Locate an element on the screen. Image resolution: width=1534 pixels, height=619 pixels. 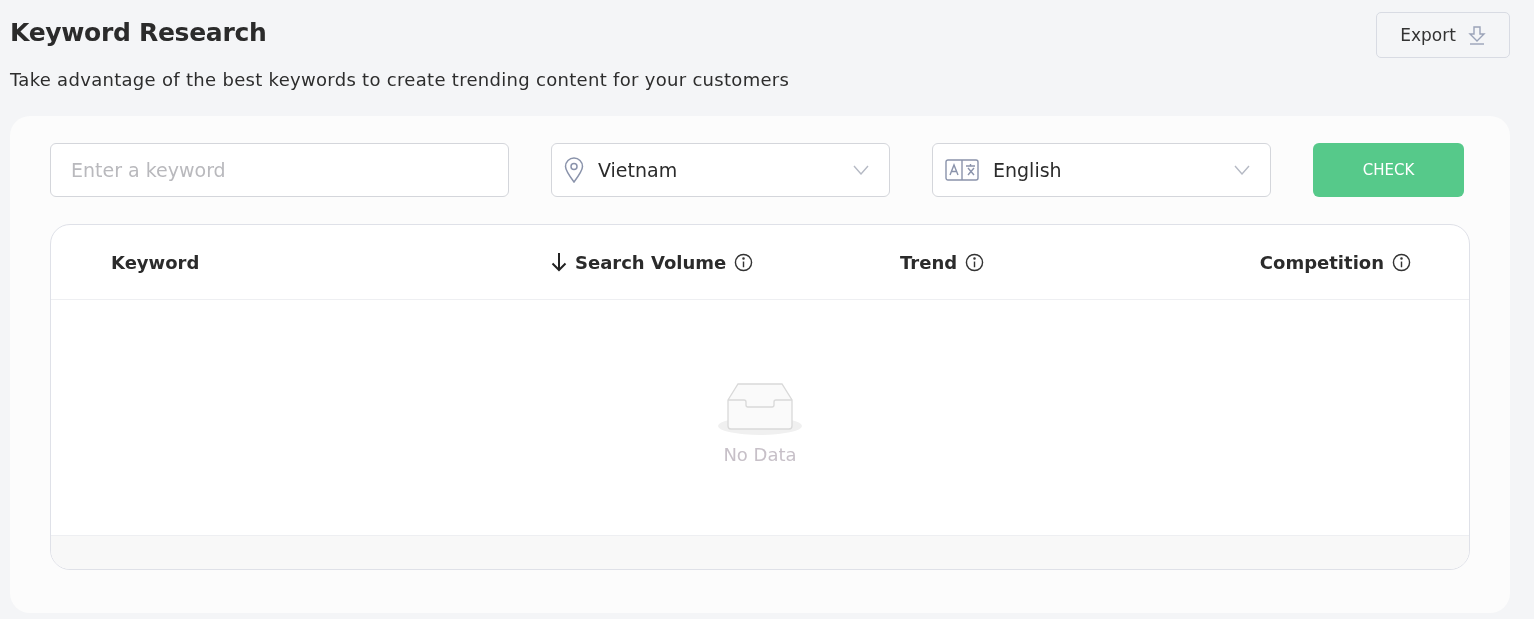
location-pin-icon is located at coordinates (574, 170).